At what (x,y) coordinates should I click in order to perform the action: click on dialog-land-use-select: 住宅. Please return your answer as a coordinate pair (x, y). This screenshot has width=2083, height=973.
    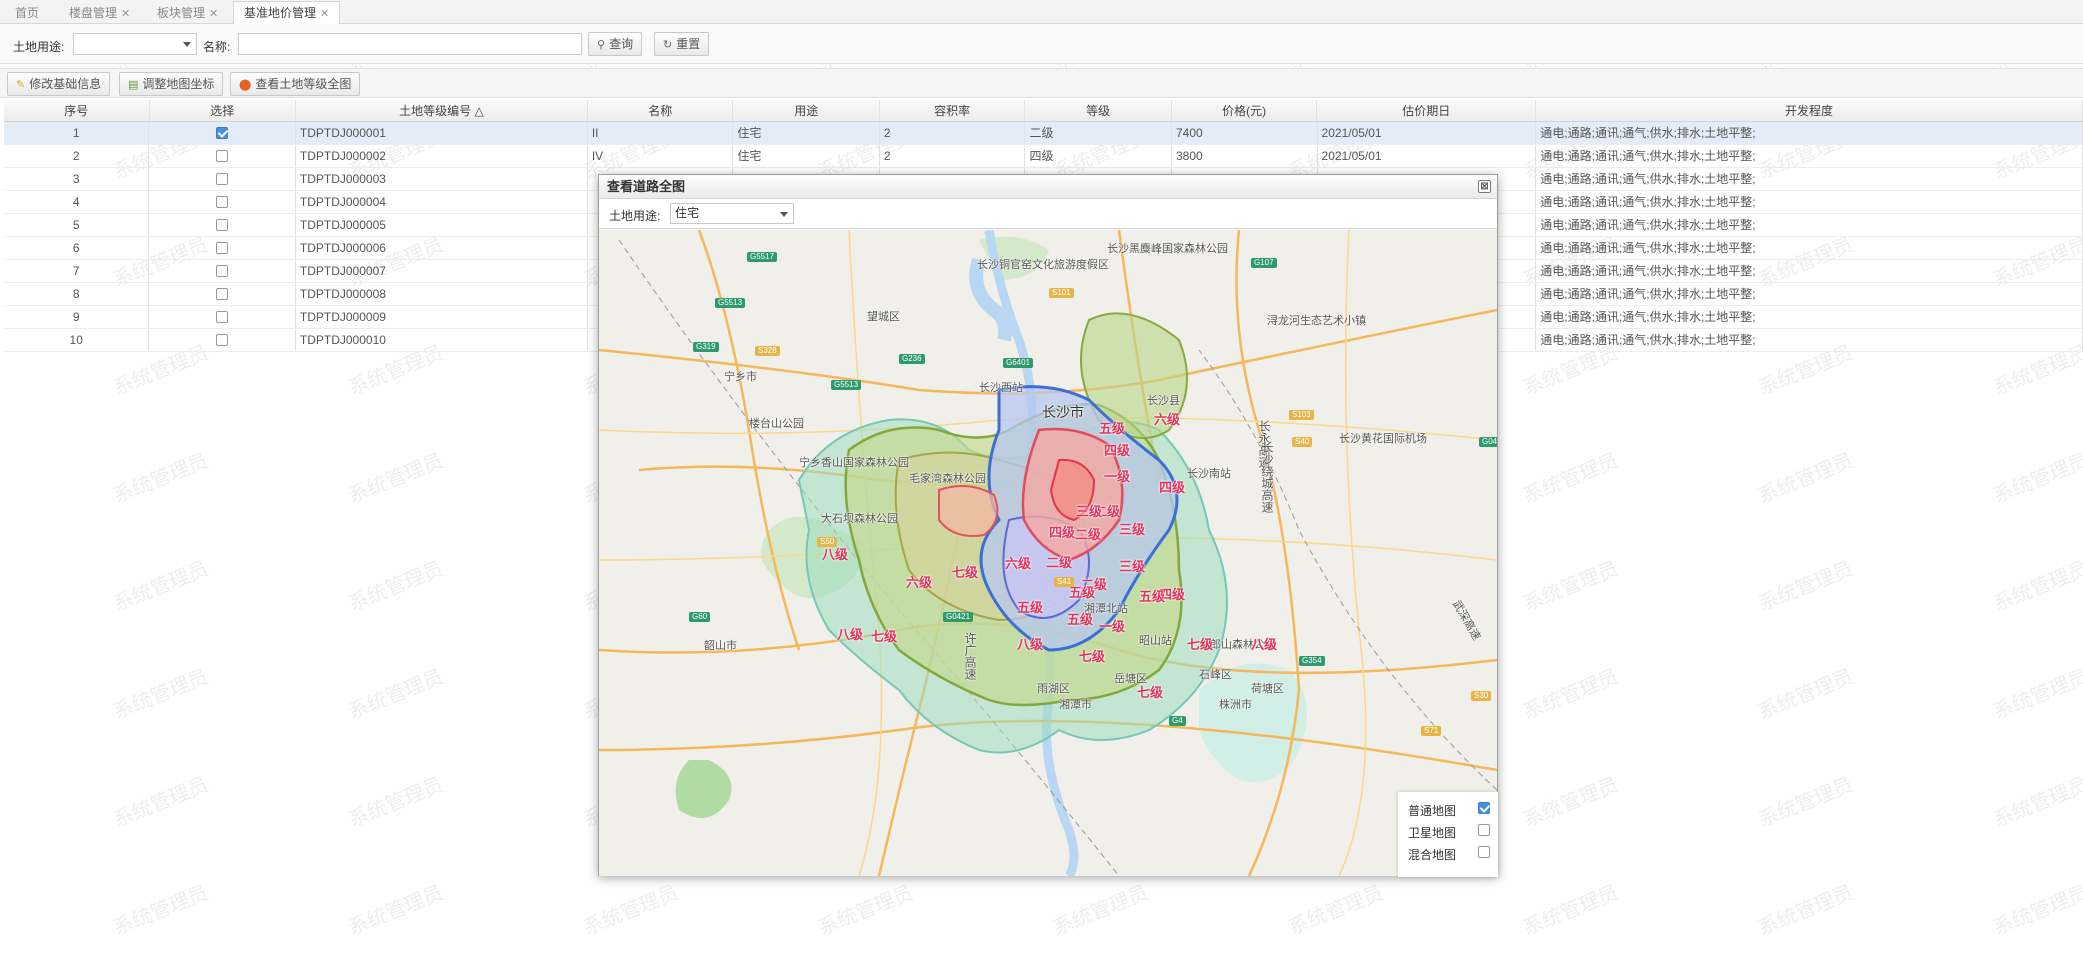
    Looking at the image, I should click on (732, 213).